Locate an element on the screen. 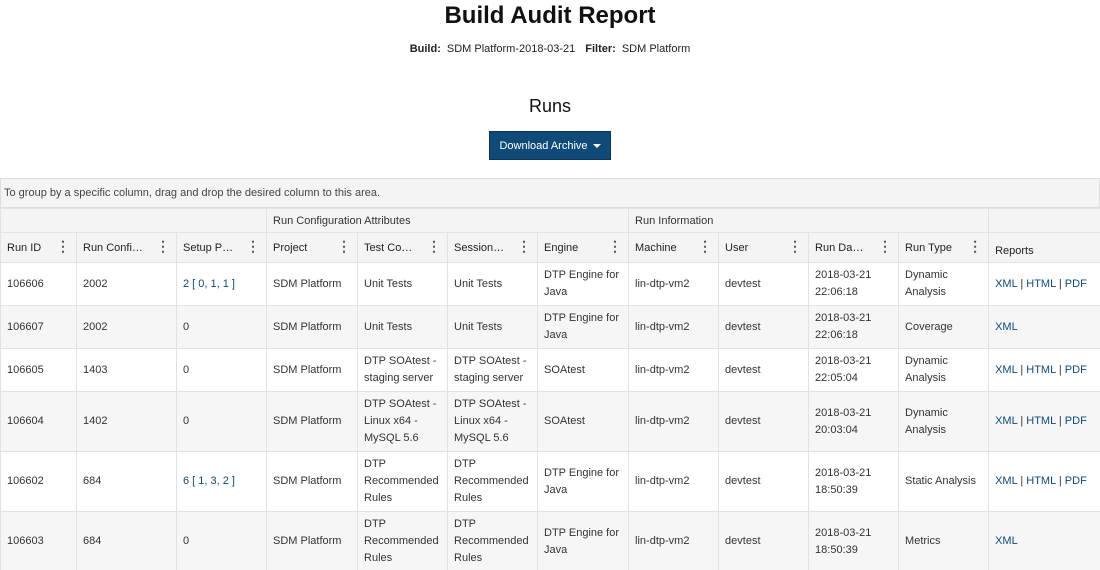  column-header: Run Type ⋮ is located at coordinates (944, 247).